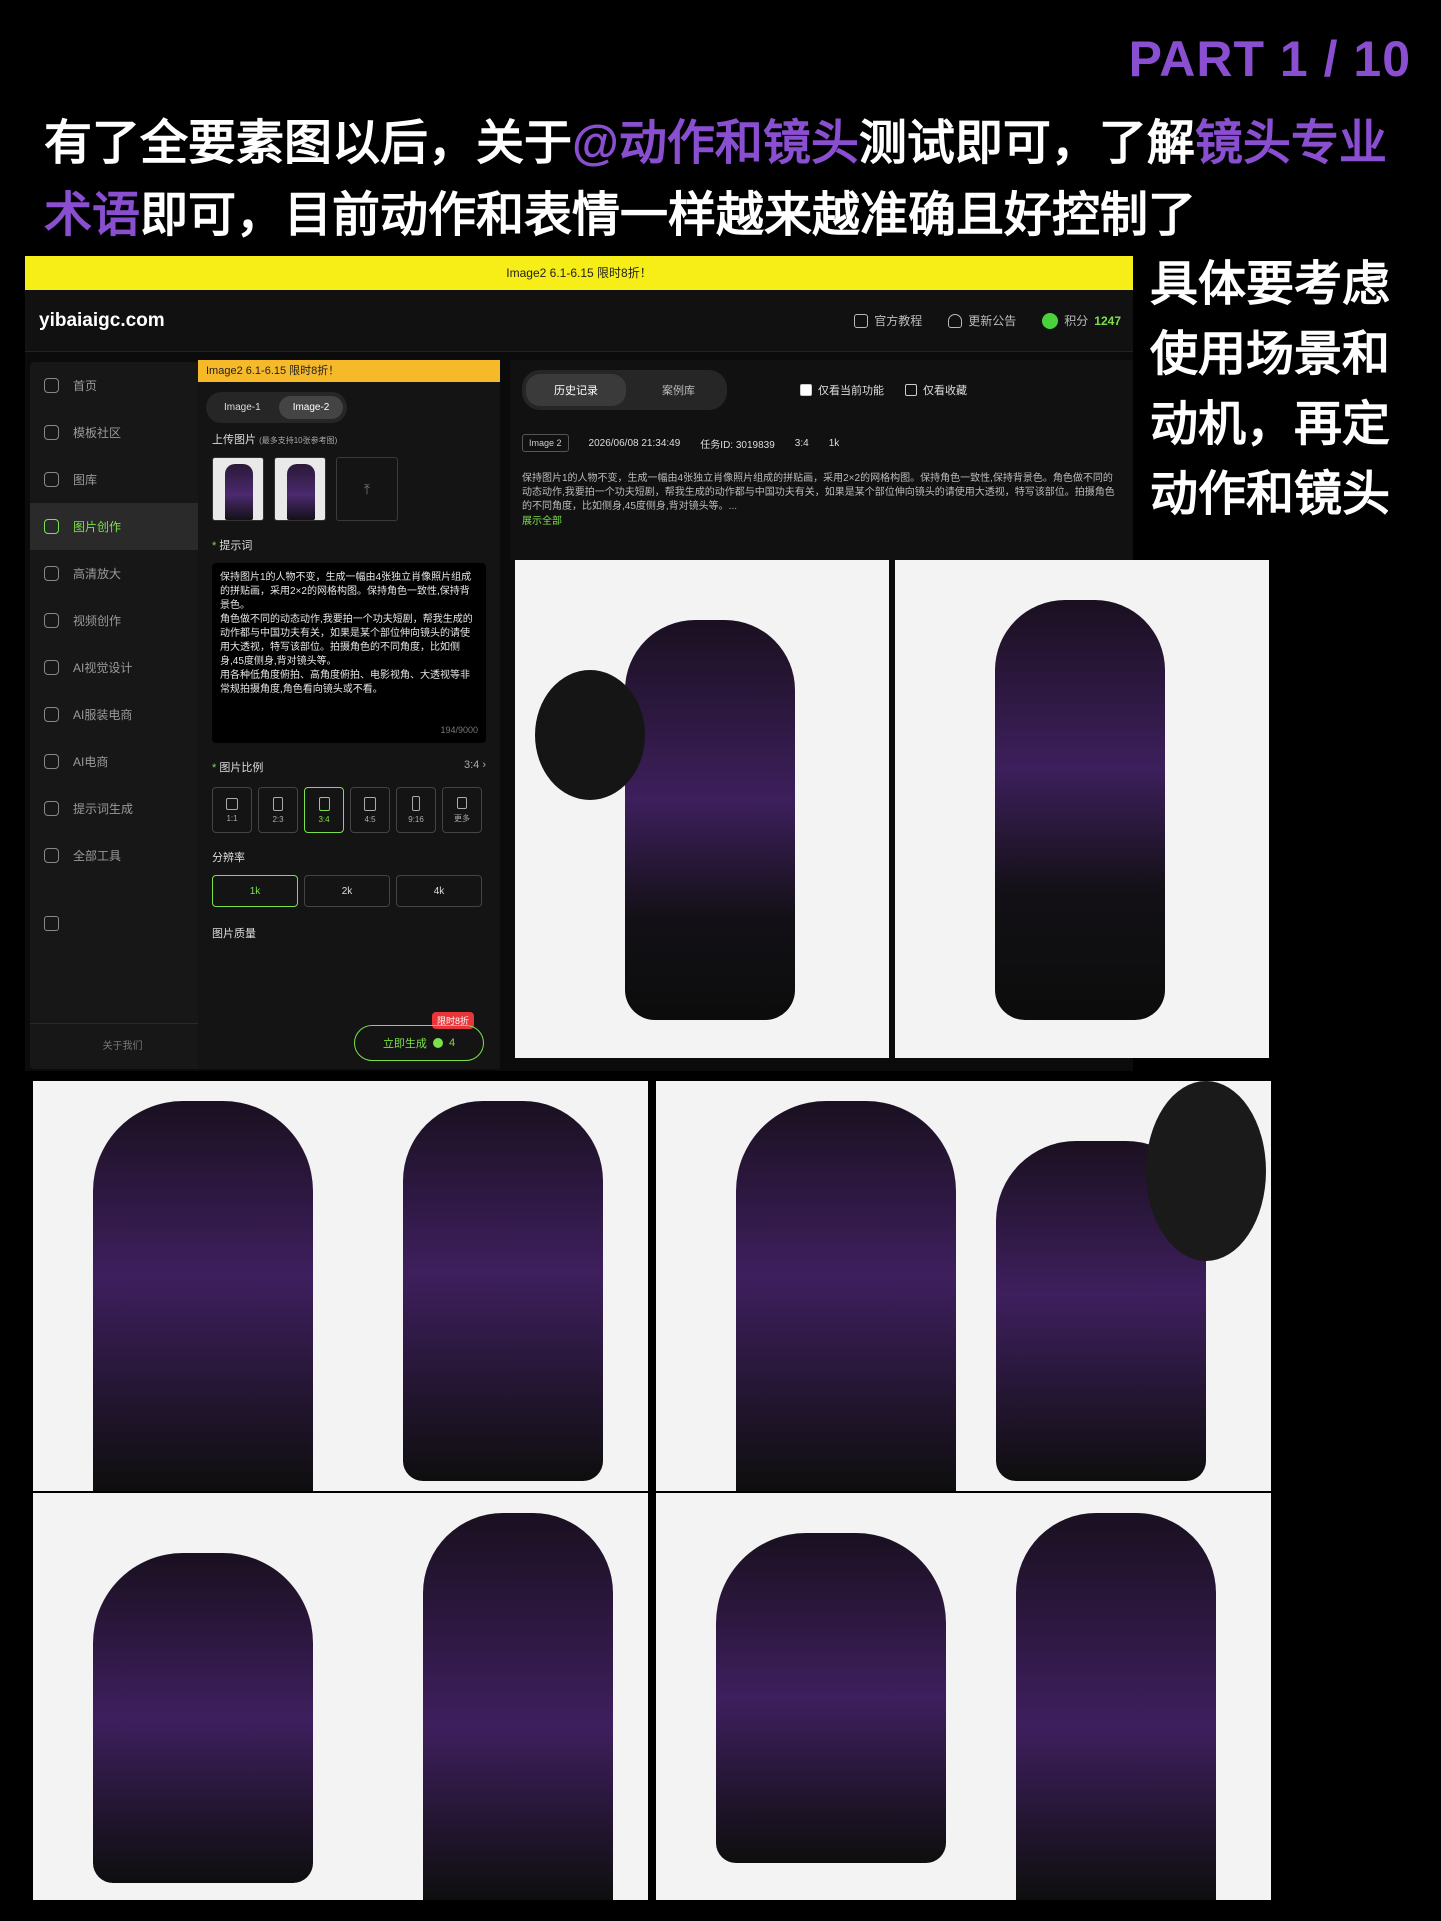  I want to click on ratio-header: * 图片比例 3:4 ›, so click(349, 759).